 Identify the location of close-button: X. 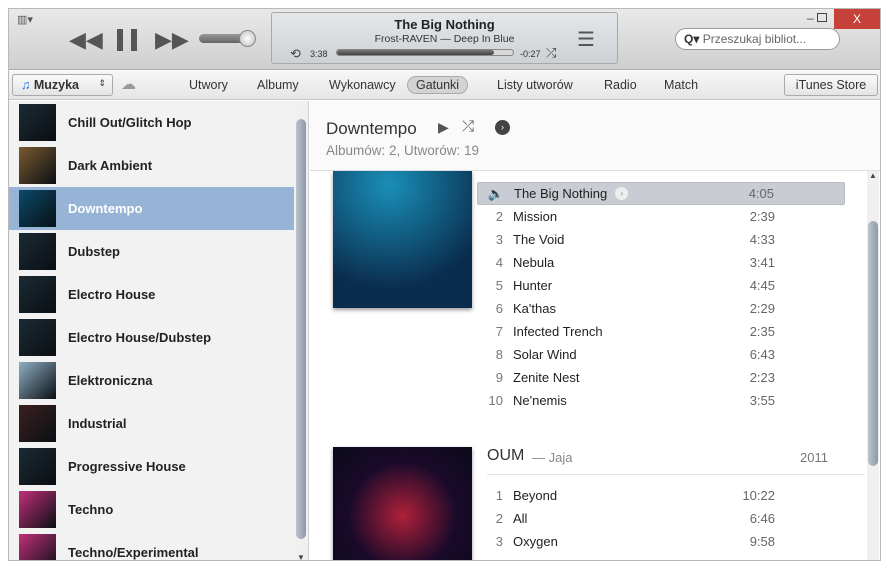
(857, 19).